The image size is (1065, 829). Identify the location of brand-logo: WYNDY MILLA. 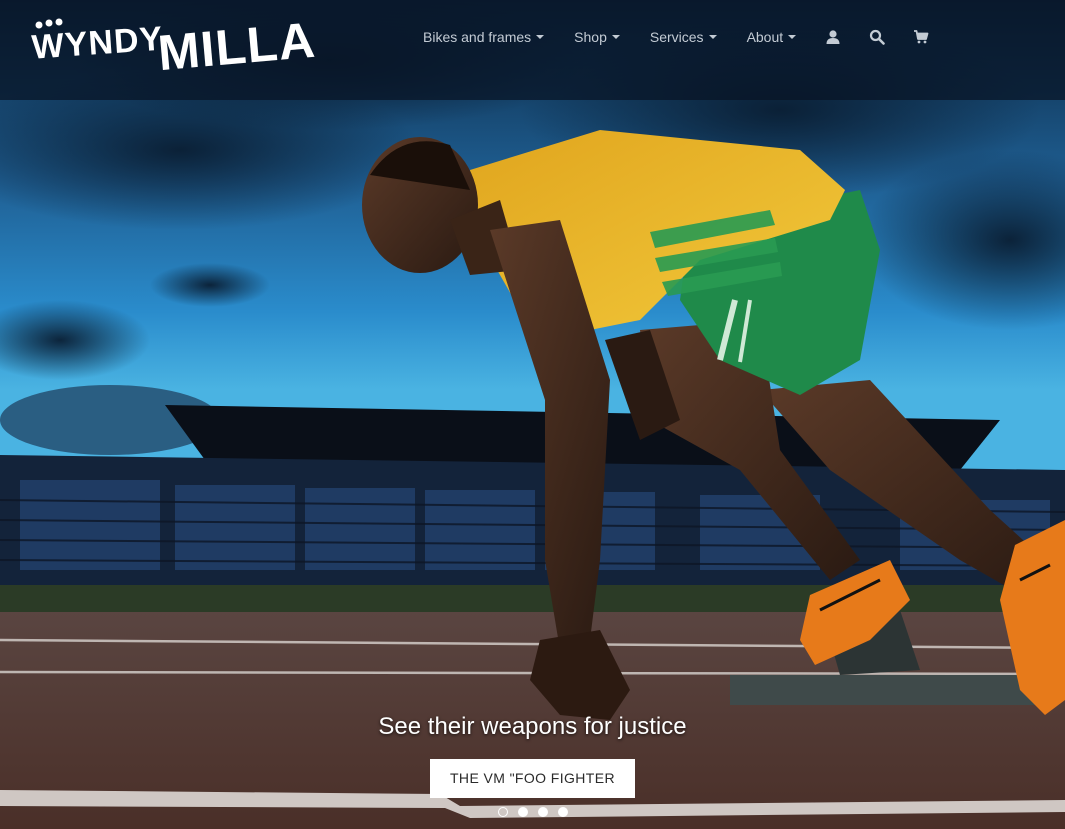
(175, 39).